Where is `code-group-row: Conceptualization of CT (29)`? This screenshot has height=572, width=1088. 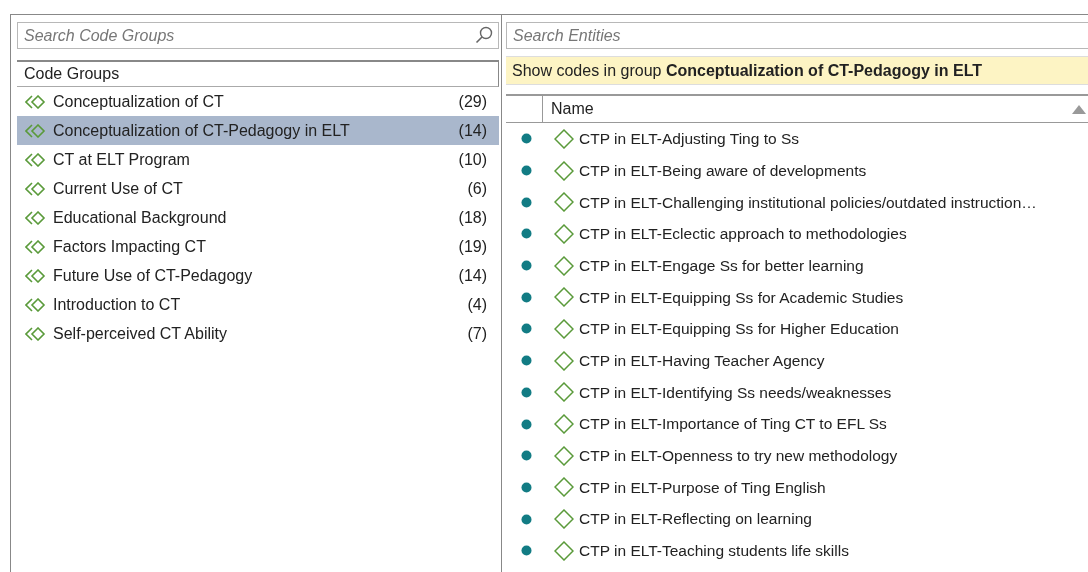
code-group-row: Conceptualization of CT (29) is located at coordinates (258, 101).